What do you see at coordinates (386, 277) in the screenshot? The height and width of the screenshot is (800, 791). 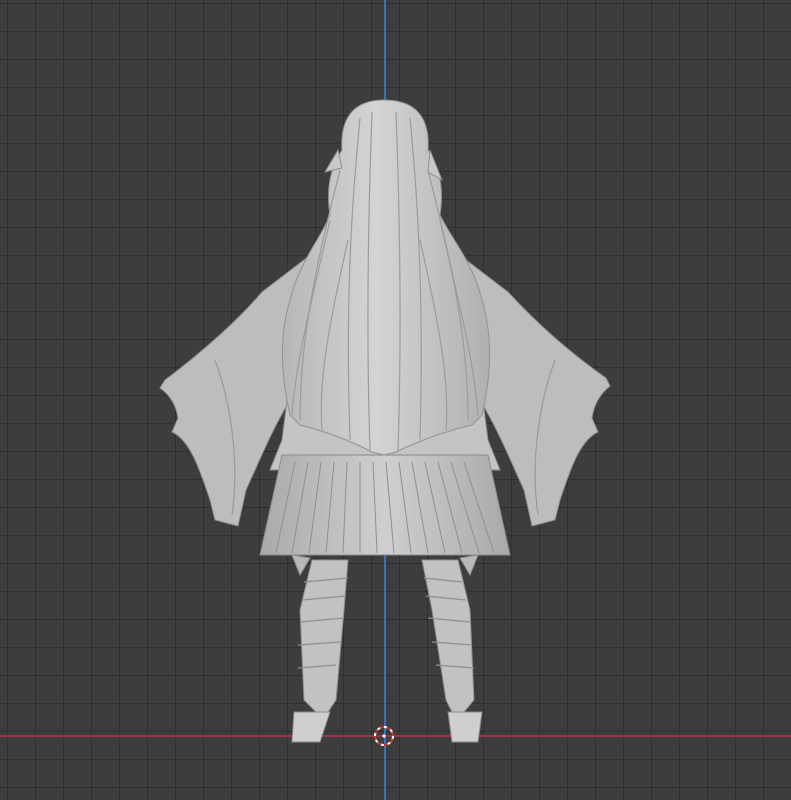 I see `hair` at bounding box center [386, 277].